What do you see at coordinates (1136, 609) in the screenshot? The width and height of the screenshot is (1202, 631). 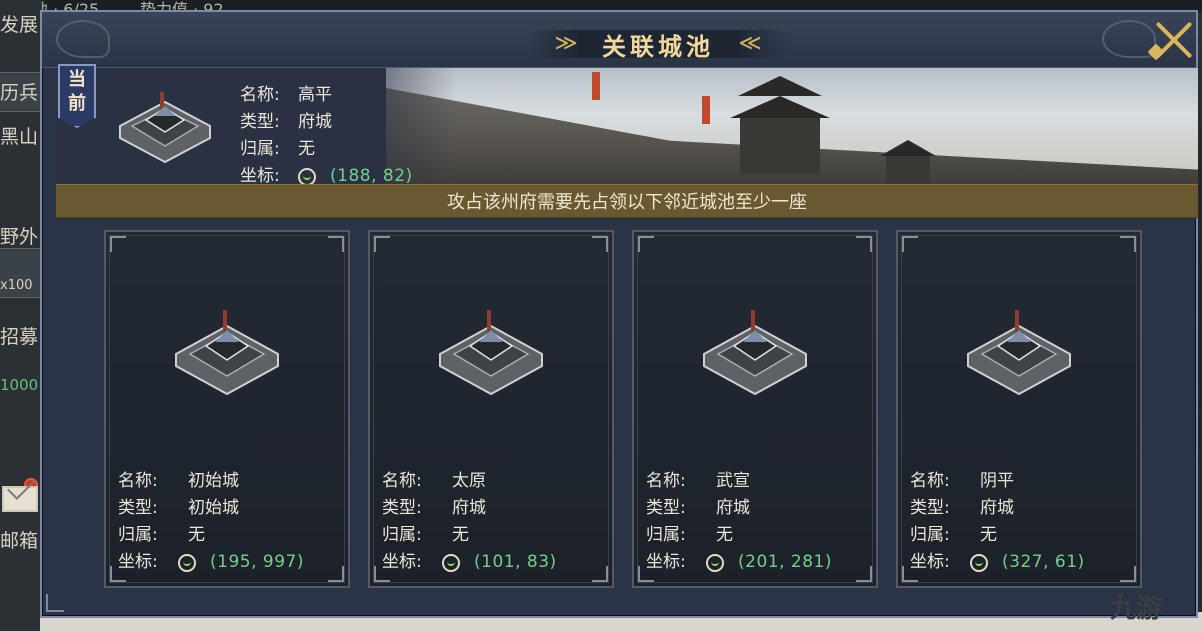 I see `watermark-logo: 九游` at bounding box center [1136, 609].